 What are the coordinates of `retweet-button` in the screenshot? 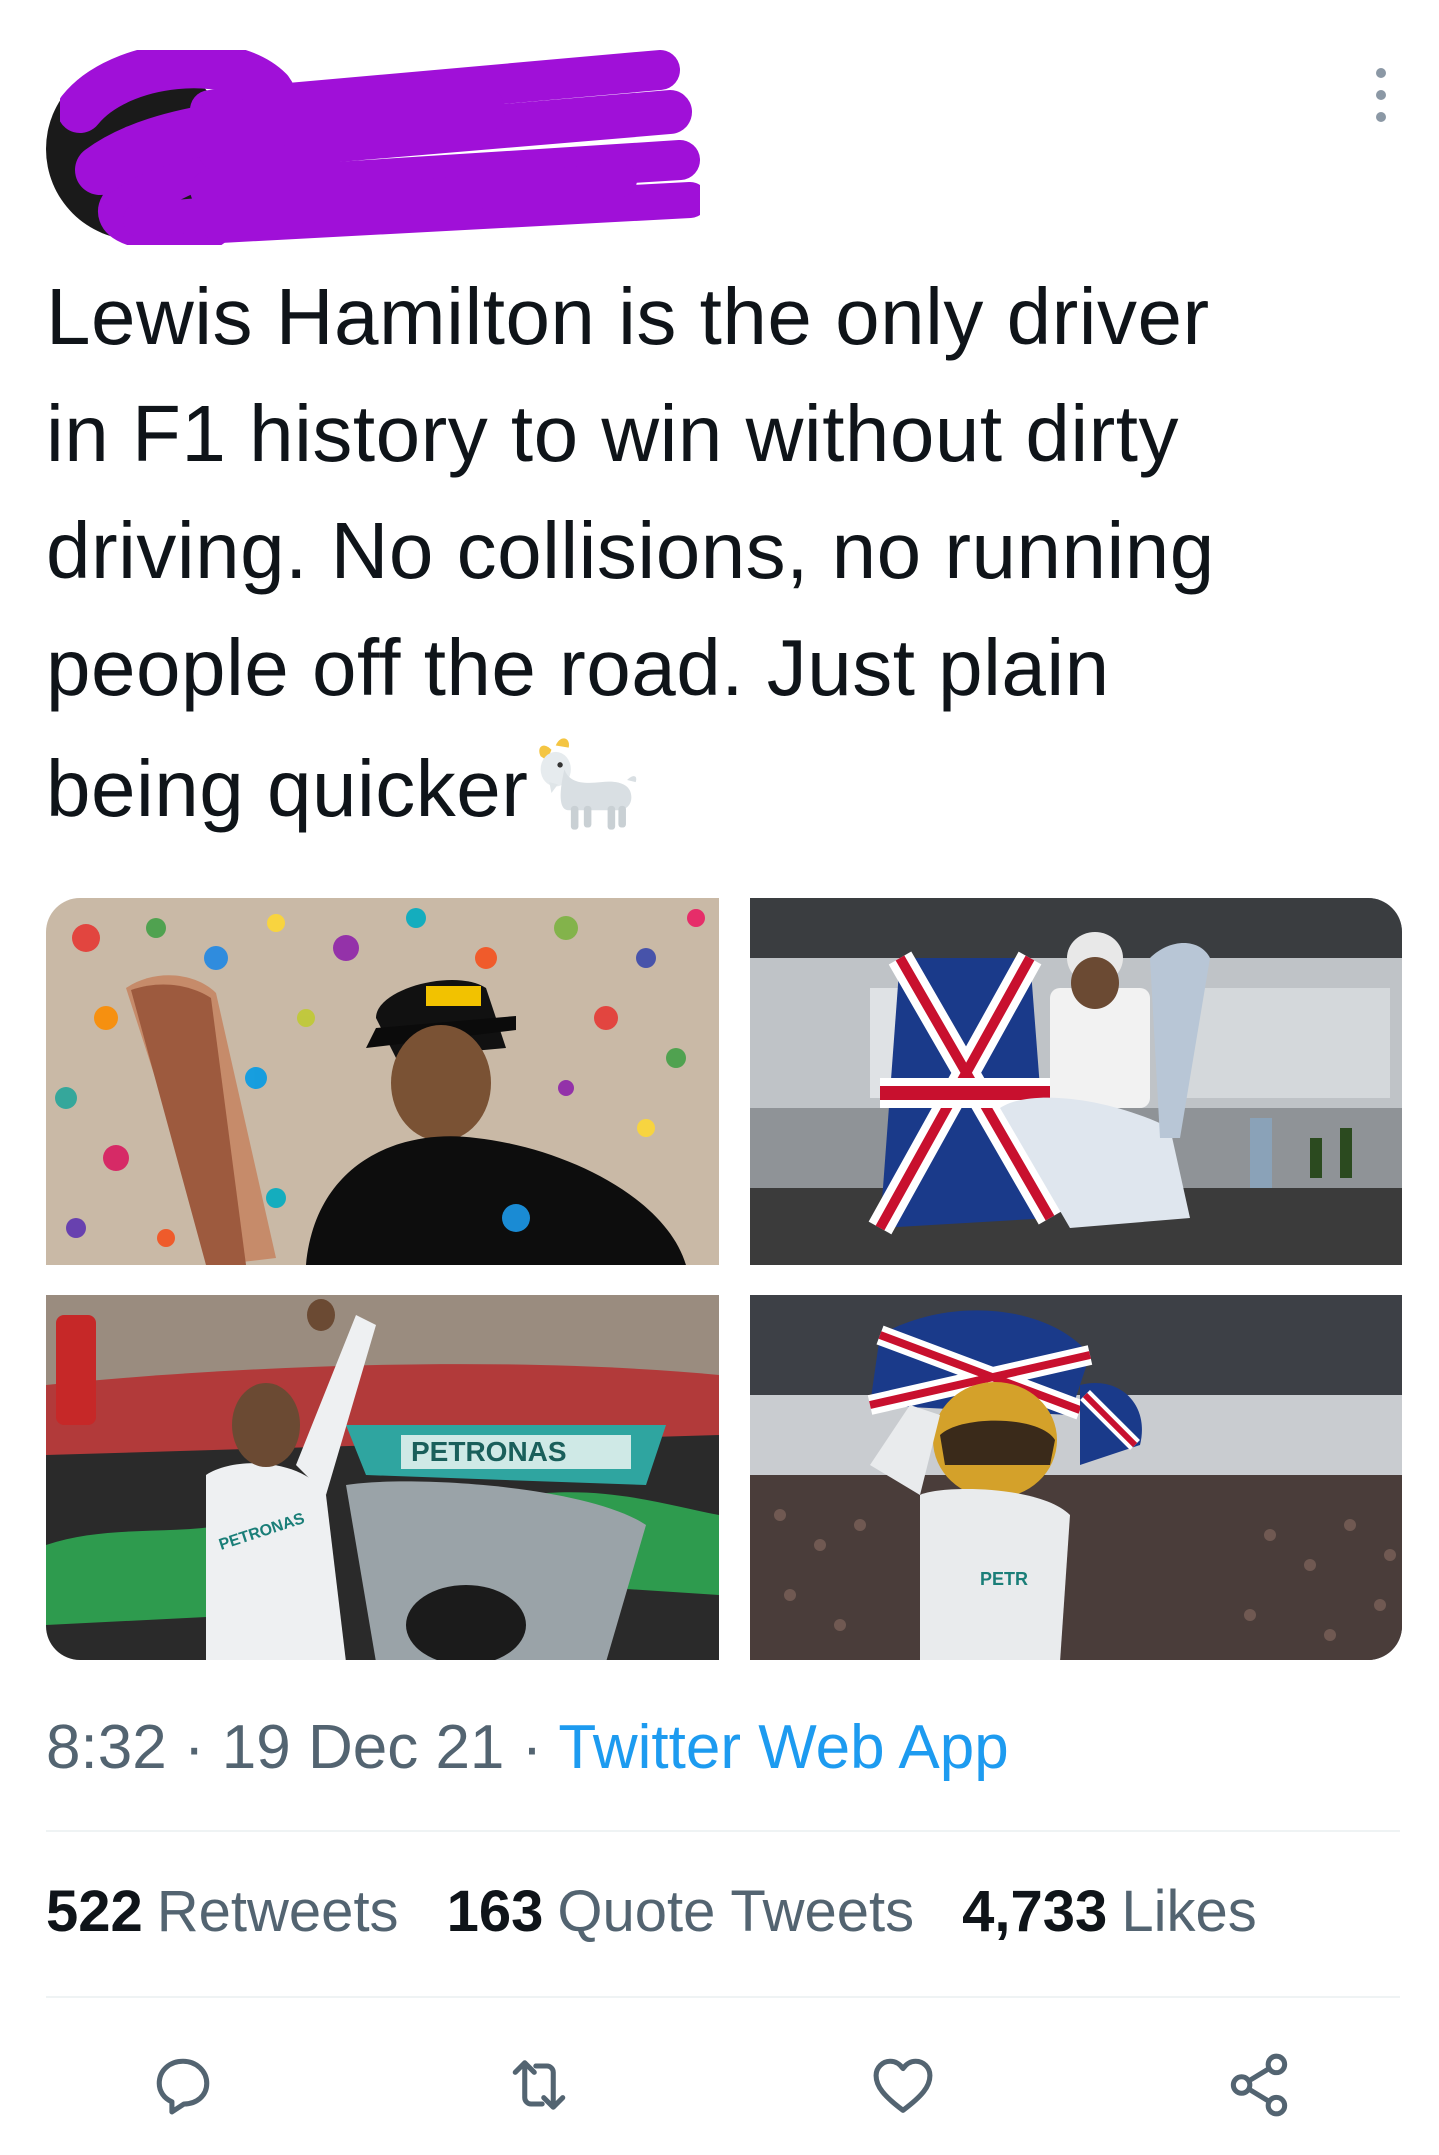 It's located at (539, 2085).